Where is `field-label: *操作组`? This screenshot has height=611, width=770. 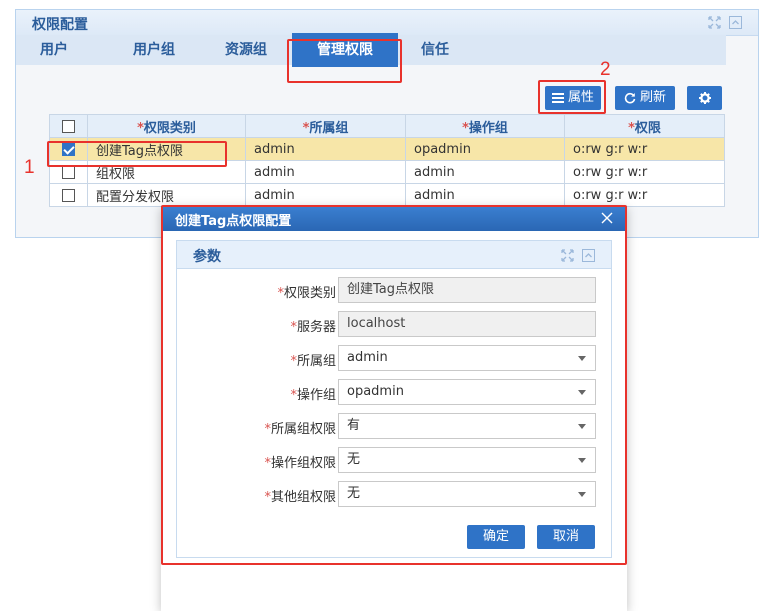
field-label: *操作组 is located at coordinates (313, 393).